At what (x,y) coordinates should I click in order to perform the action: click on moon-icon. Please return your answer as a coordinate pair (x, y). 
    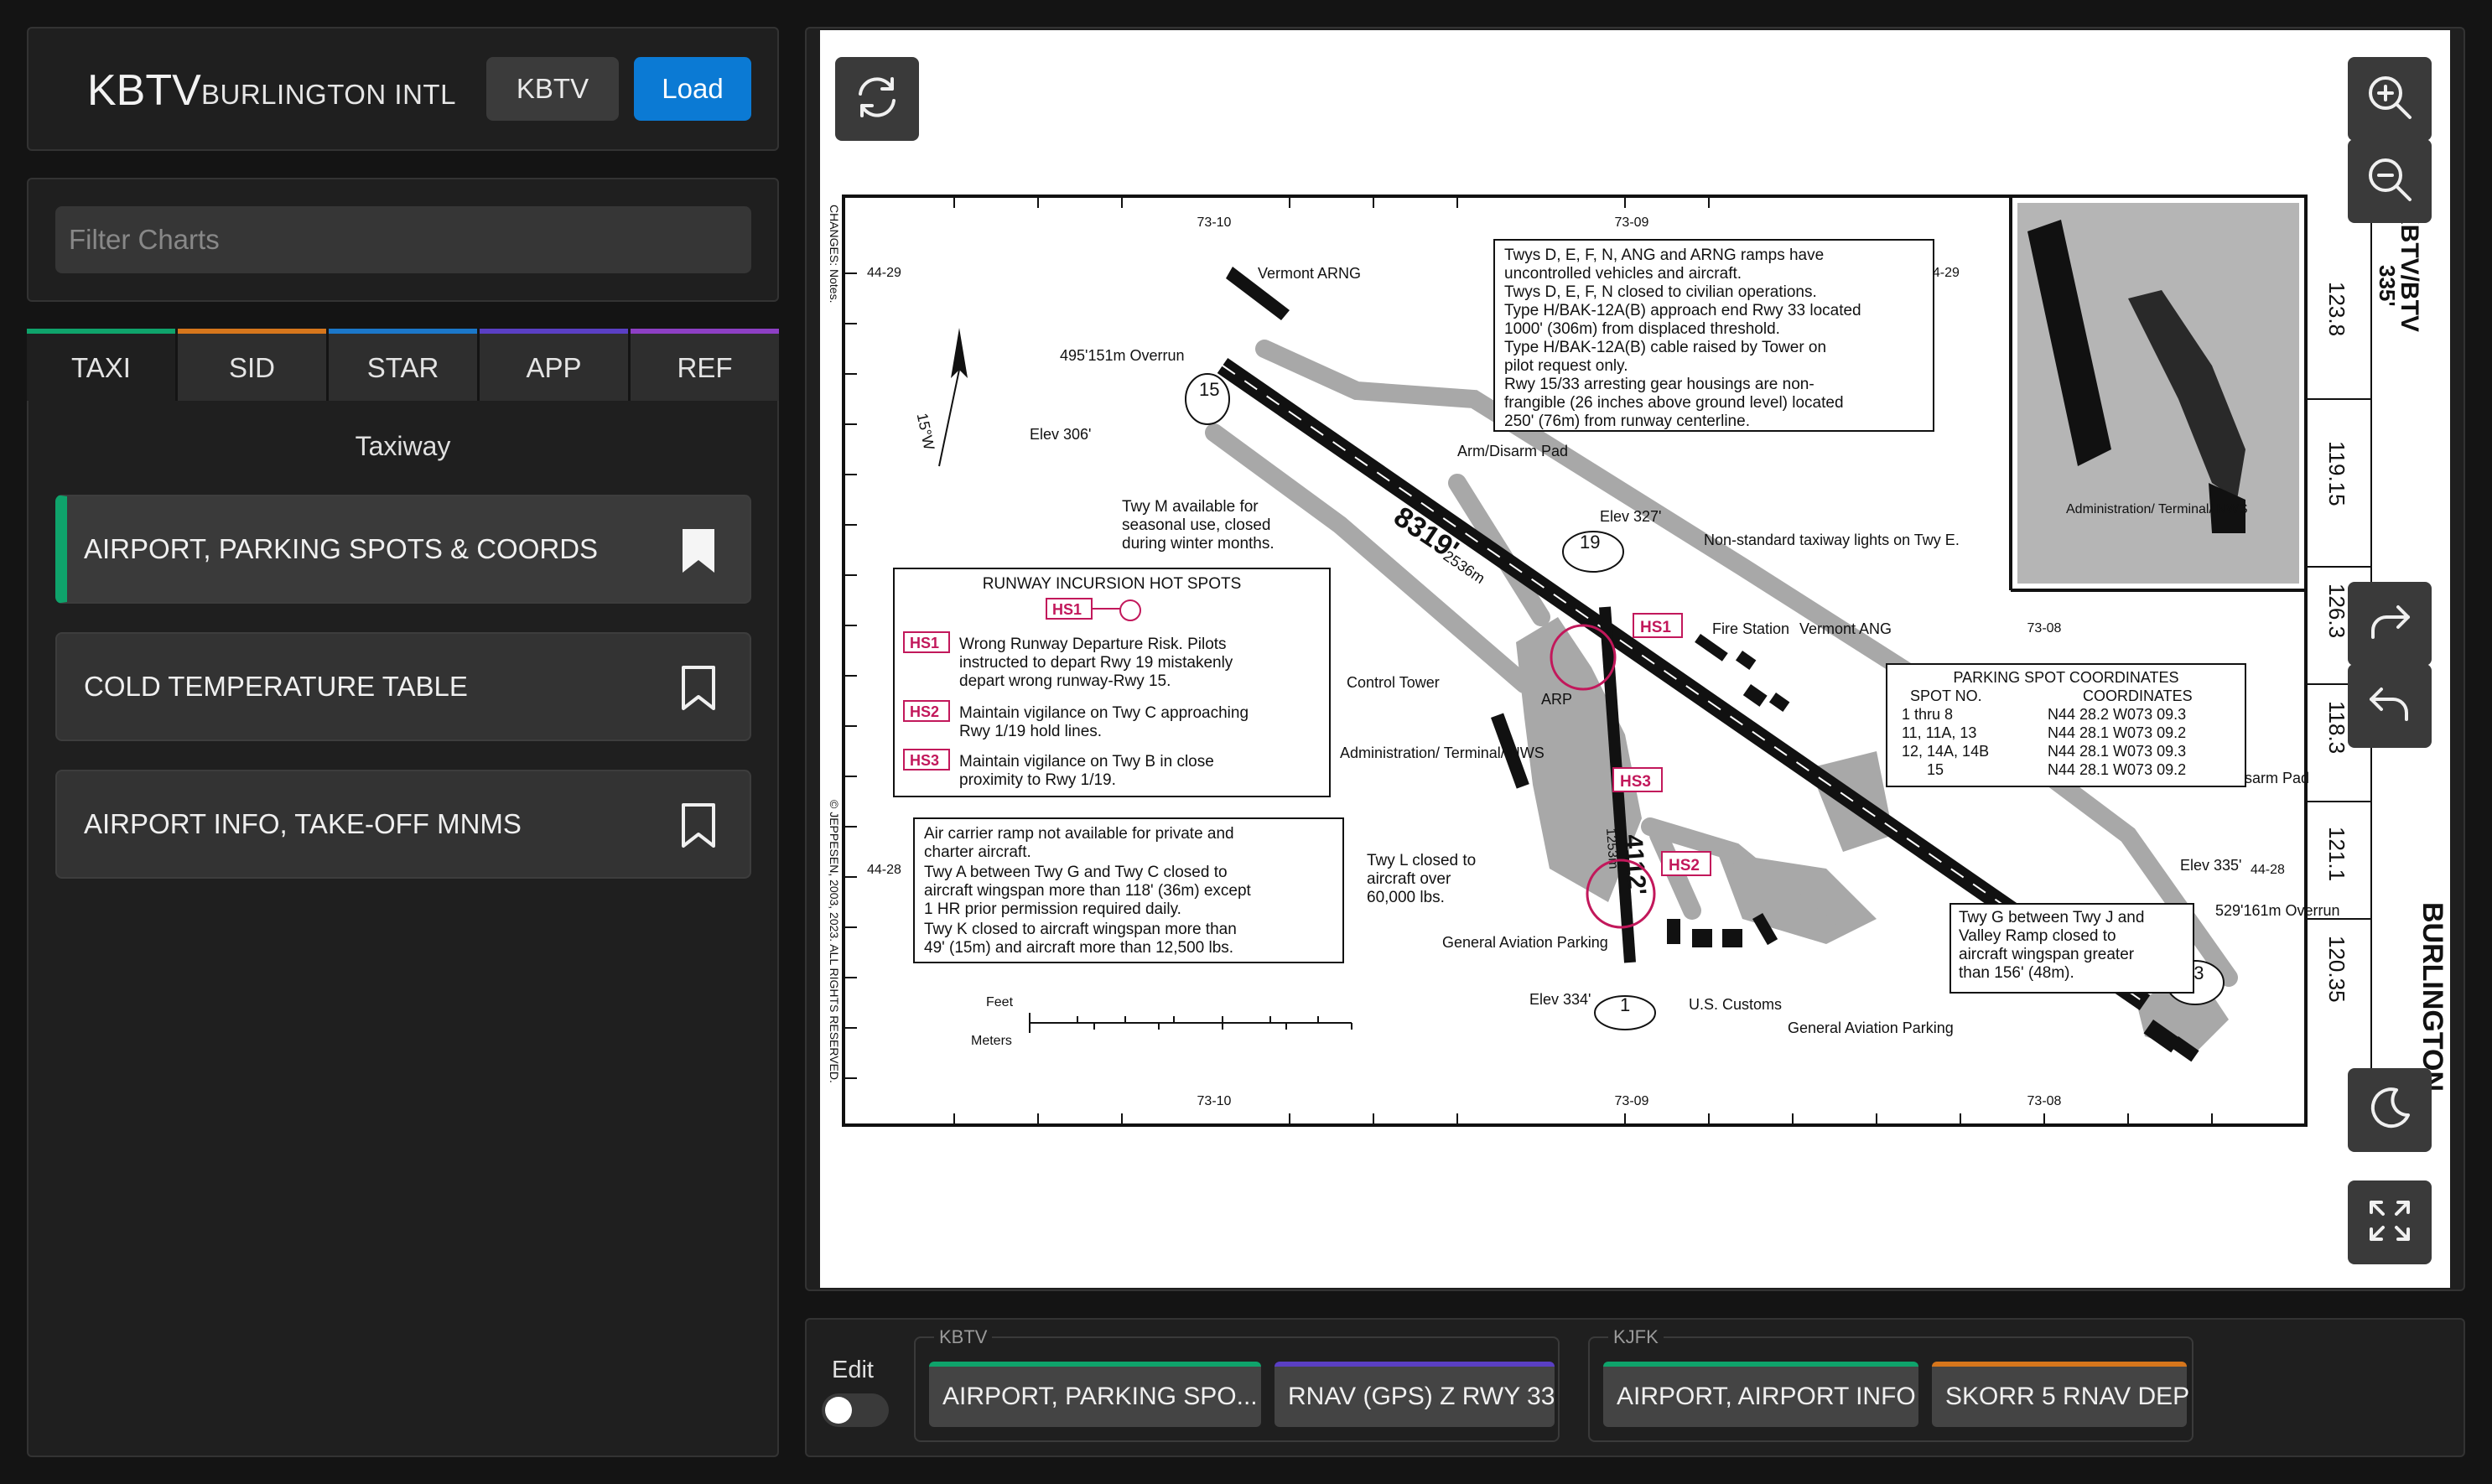
    Looking at the image, I should click on (2390, 1110).